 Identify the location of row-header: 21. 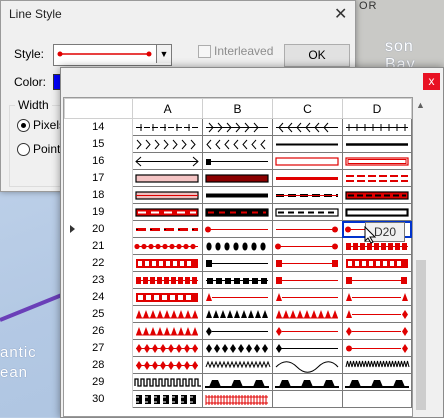
(99, 246).